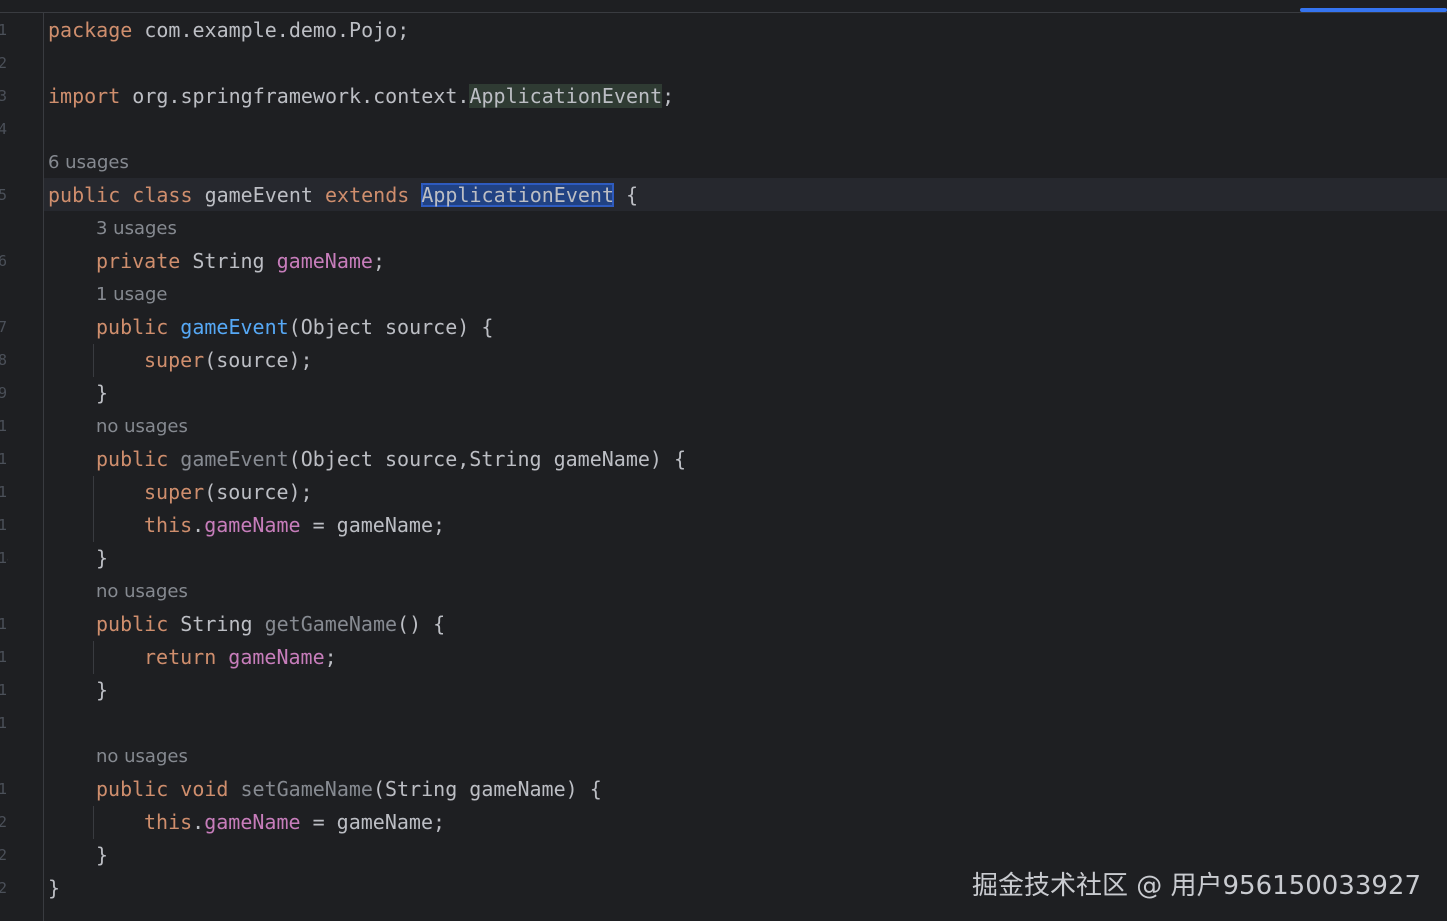  Describe the element at coordinates (1196, 886) in the screenshot. I see `watermark: 掘金技术社区 @ 用户956150033927` at that location.